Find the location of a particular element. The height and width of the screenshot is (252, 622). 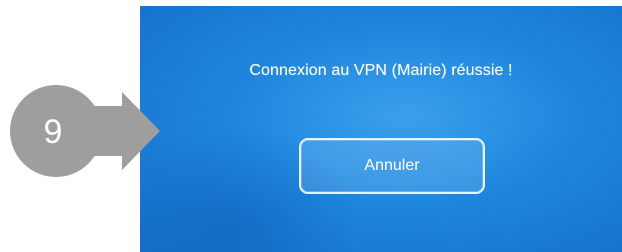

step-number: 9 is located at coordinates (53, 132).